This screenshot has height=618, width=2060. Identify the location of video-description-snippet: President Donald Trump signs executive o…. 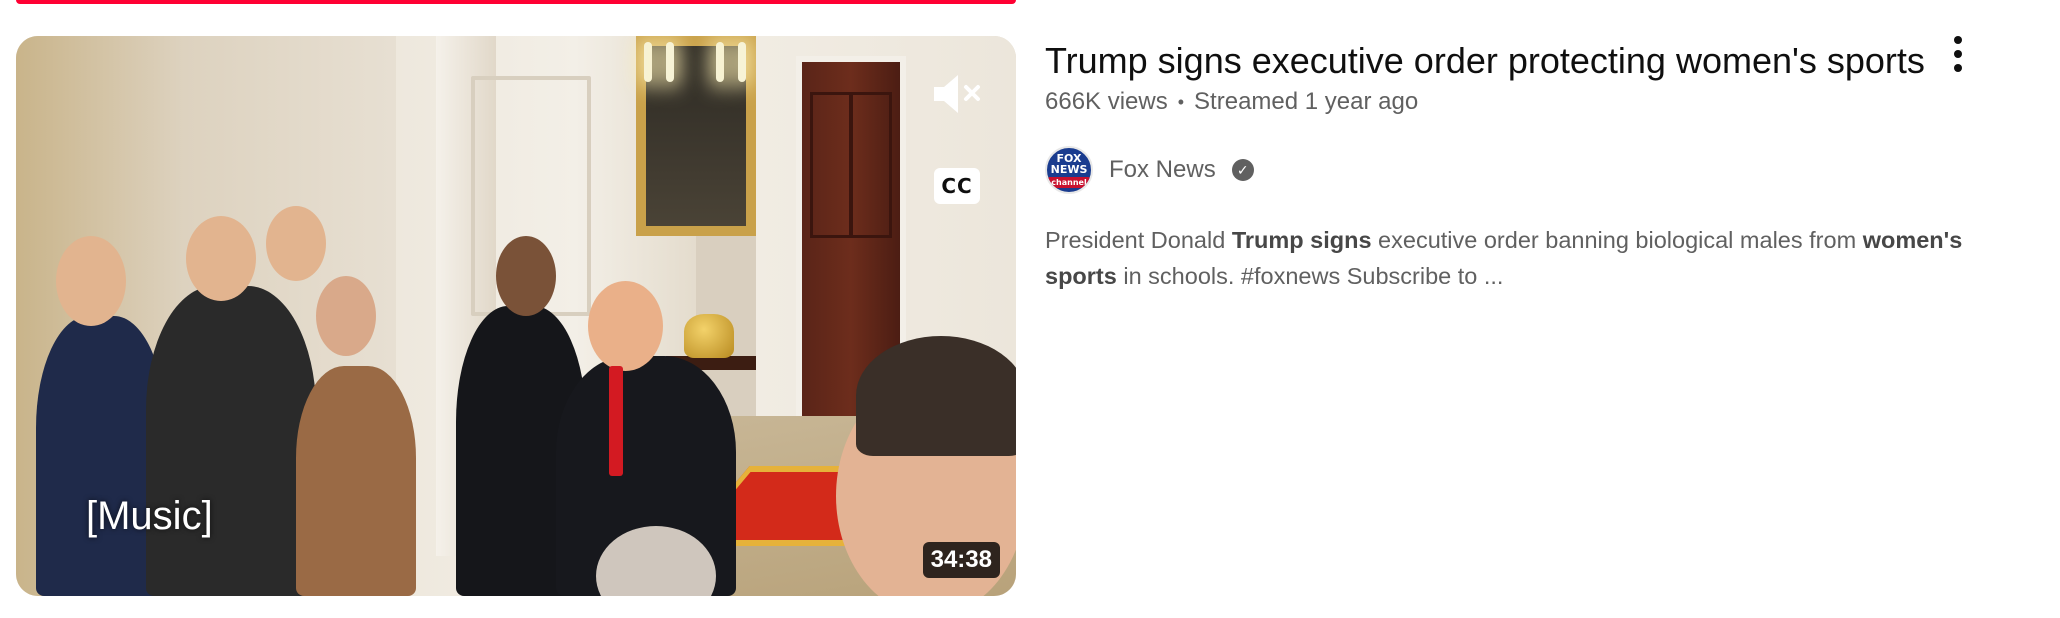
(1504, 258).